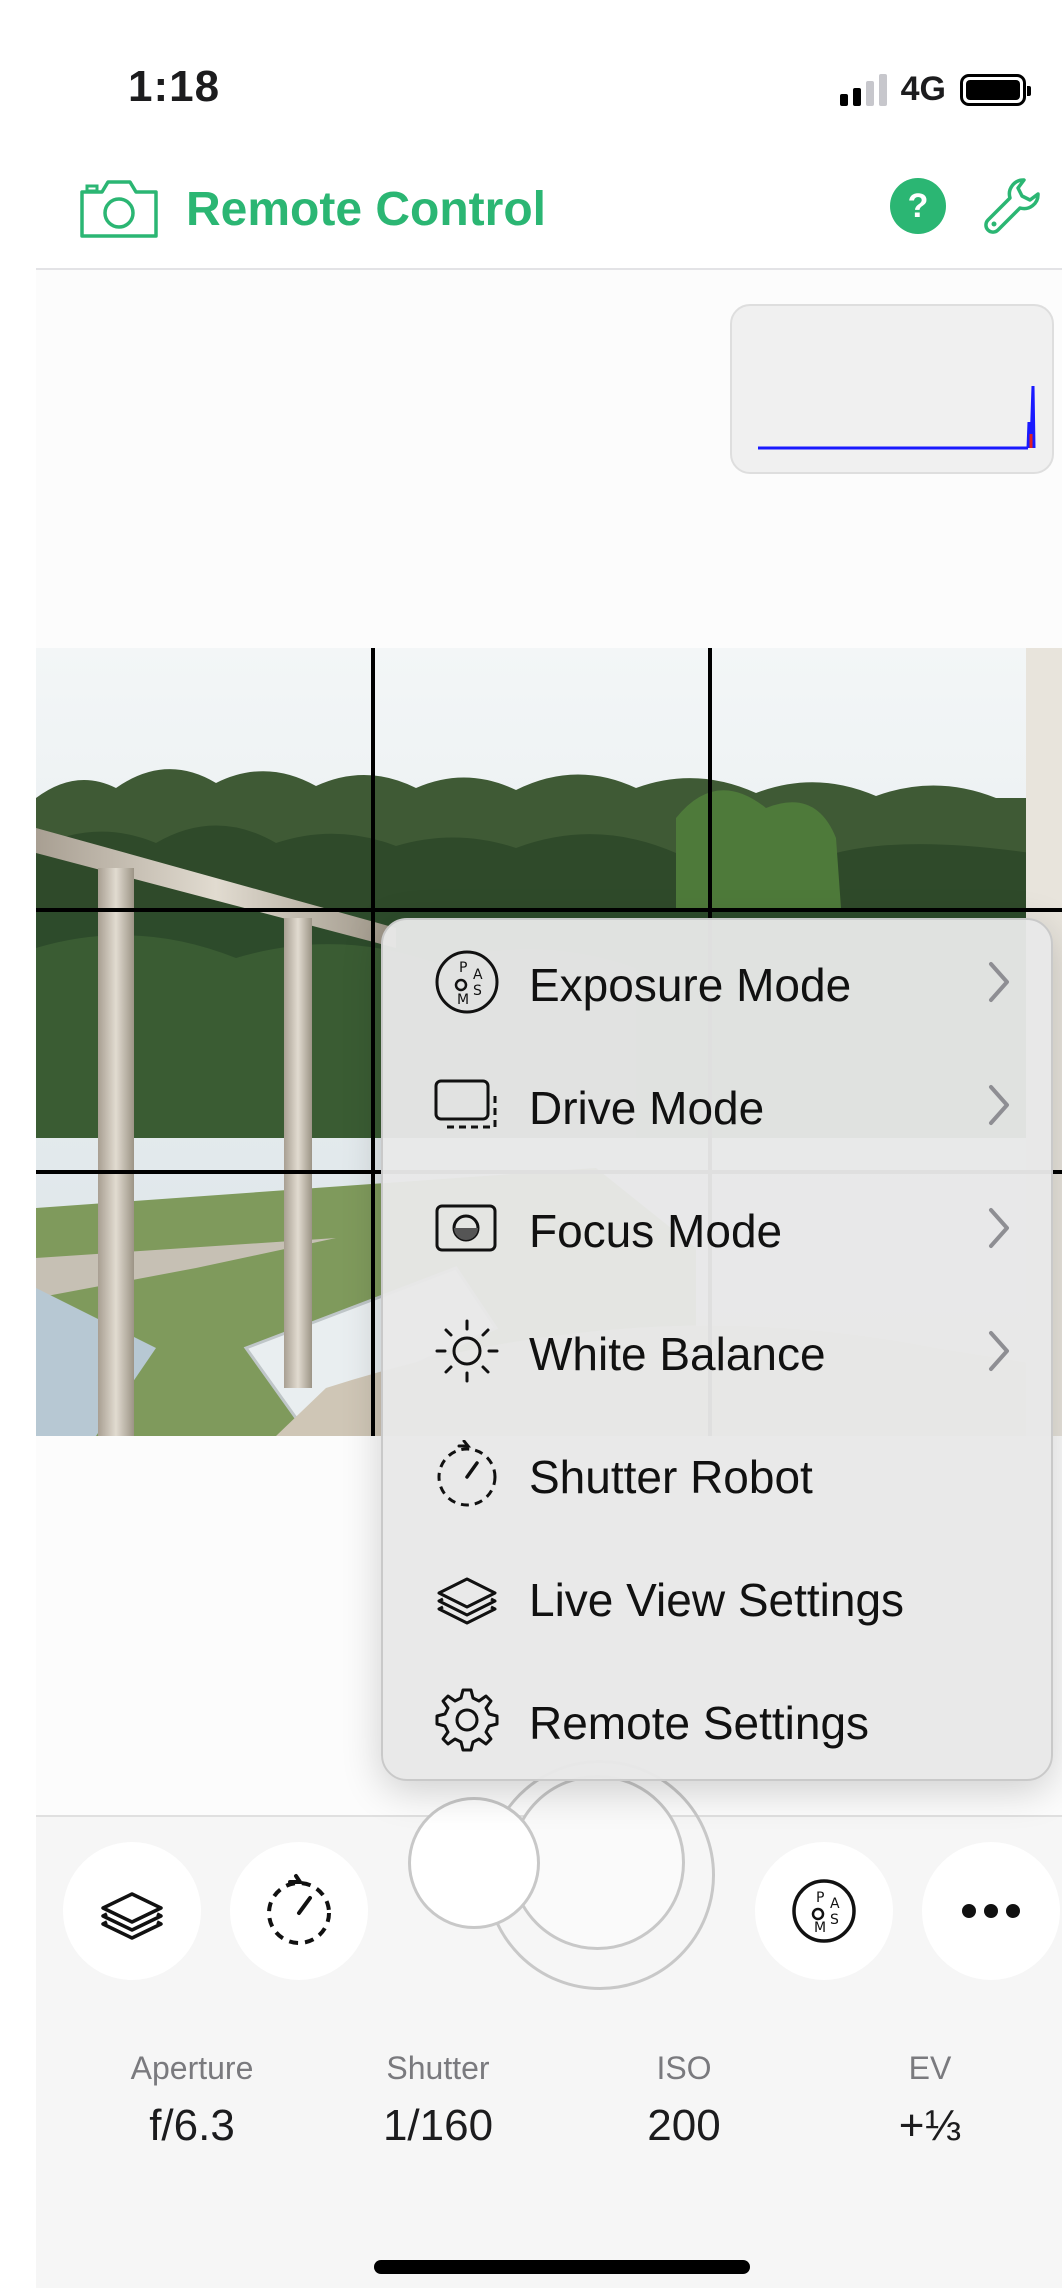 Image resolution: width=1062 pixels, height=2288 pixels. I want to click on more-options-button, so click(991, 1911).